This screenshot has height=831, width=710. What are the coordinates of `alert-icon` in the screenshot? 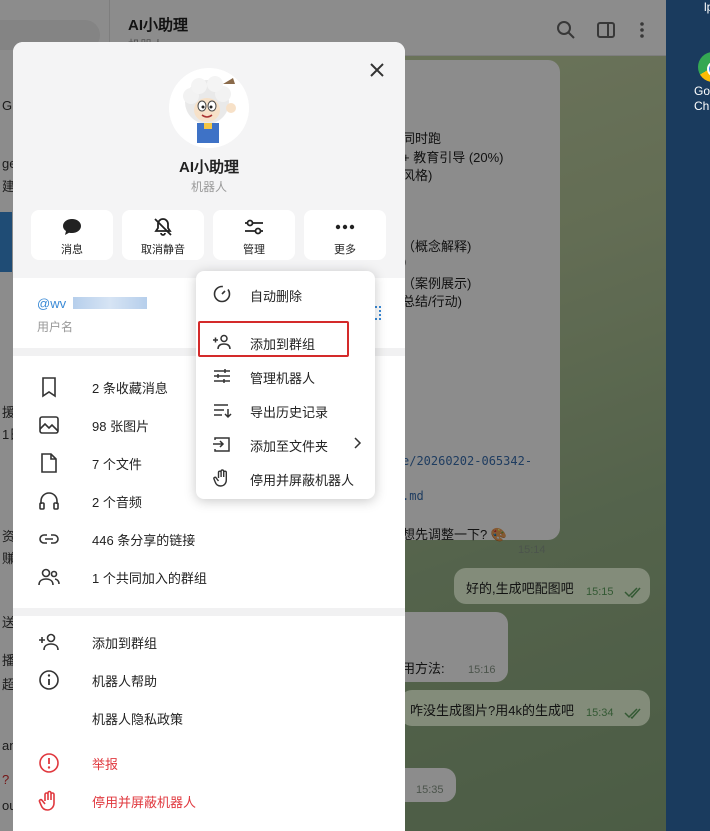 It's located at (49, 763).